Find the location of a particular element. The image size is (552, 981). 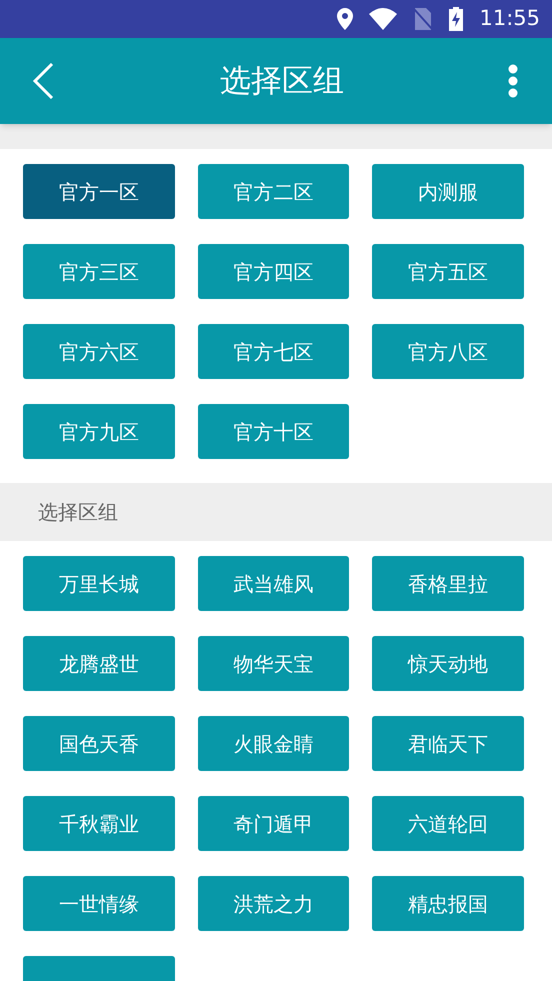

no-sim-icon is located at coordinates (423, 19).